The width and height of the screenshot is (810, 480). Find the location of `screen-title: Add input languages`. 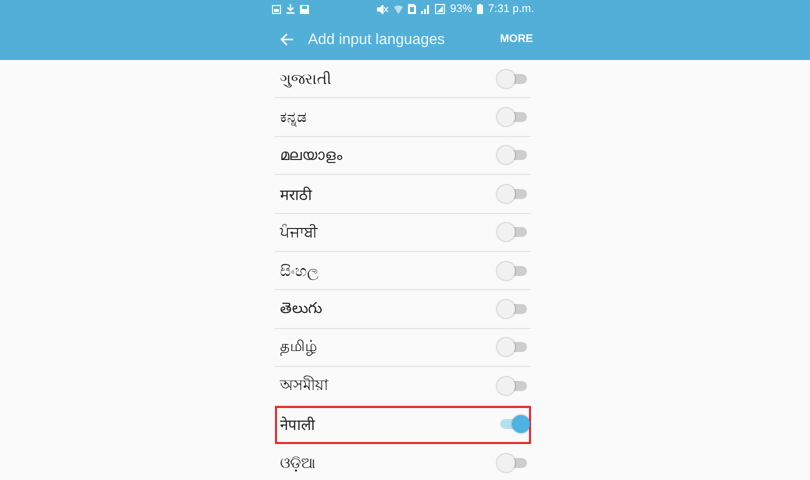

screen-title: Add input languages is located at coordinates (377, 39).